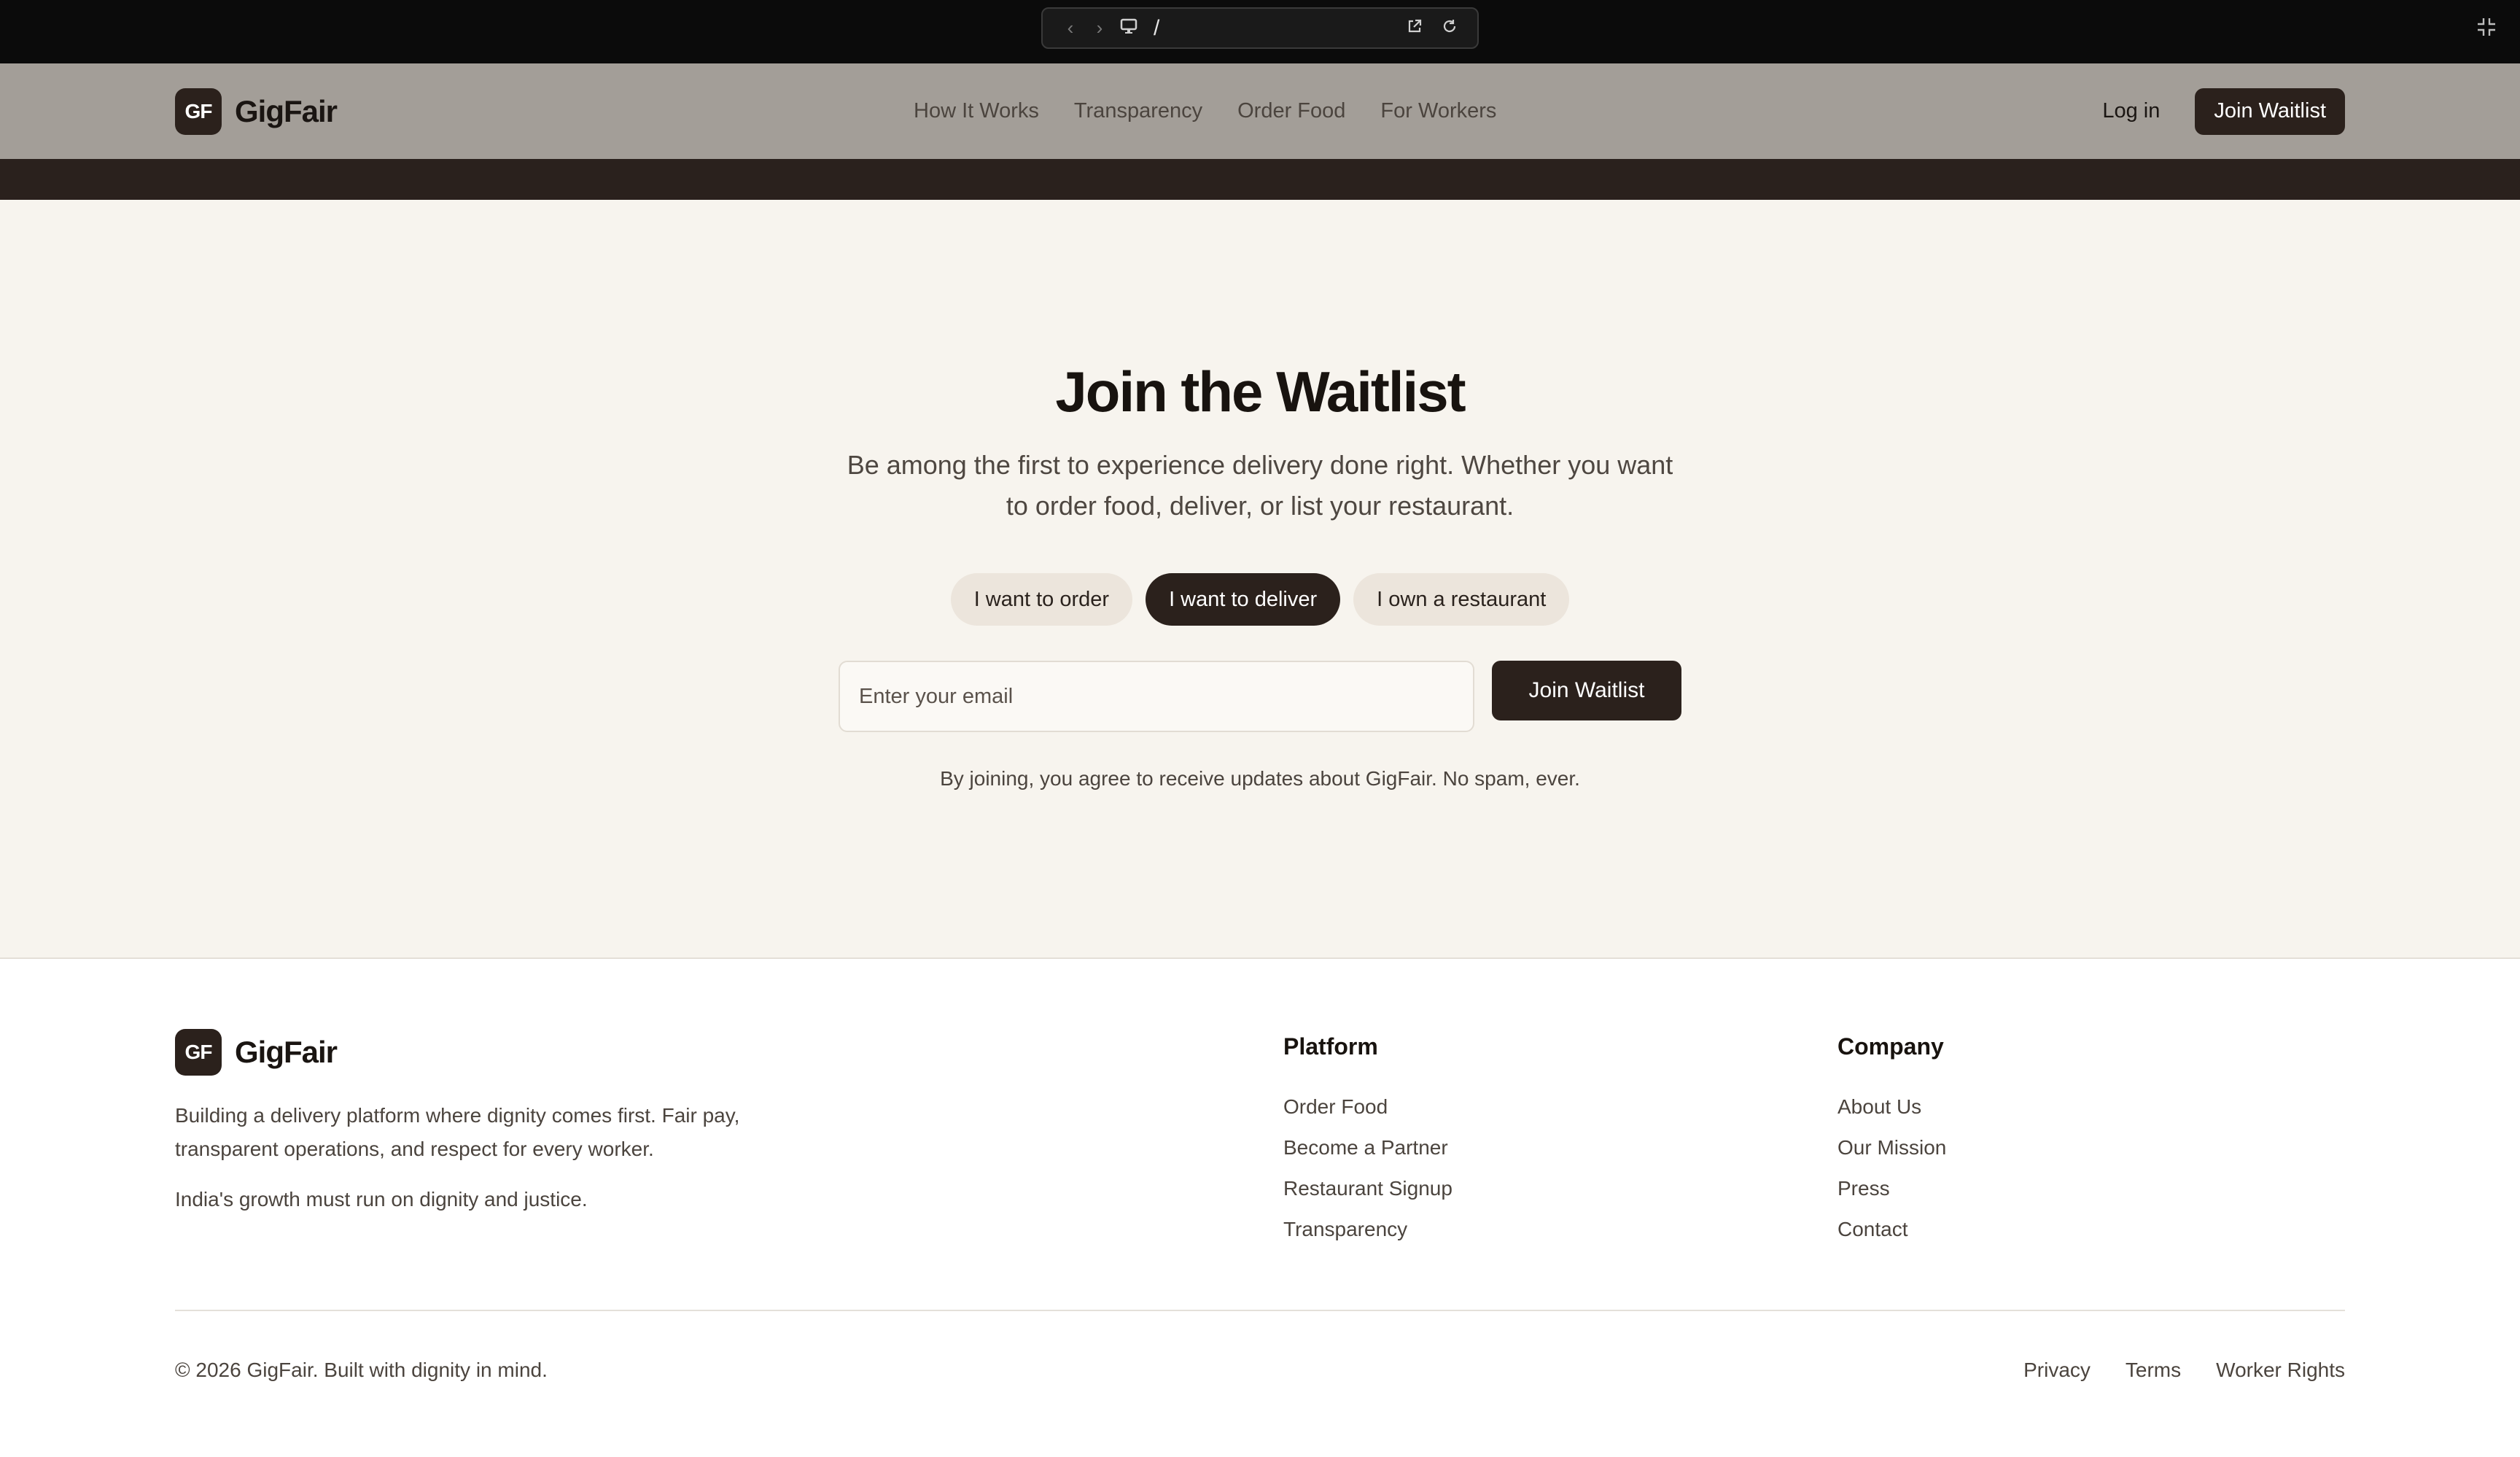 Image resolution: width=2520 pixels, height=1457 pixels. Describe the element at coordinates (2057, 1371) in the screenshot. I see `footer-link-privacy: Privacy` at that location.